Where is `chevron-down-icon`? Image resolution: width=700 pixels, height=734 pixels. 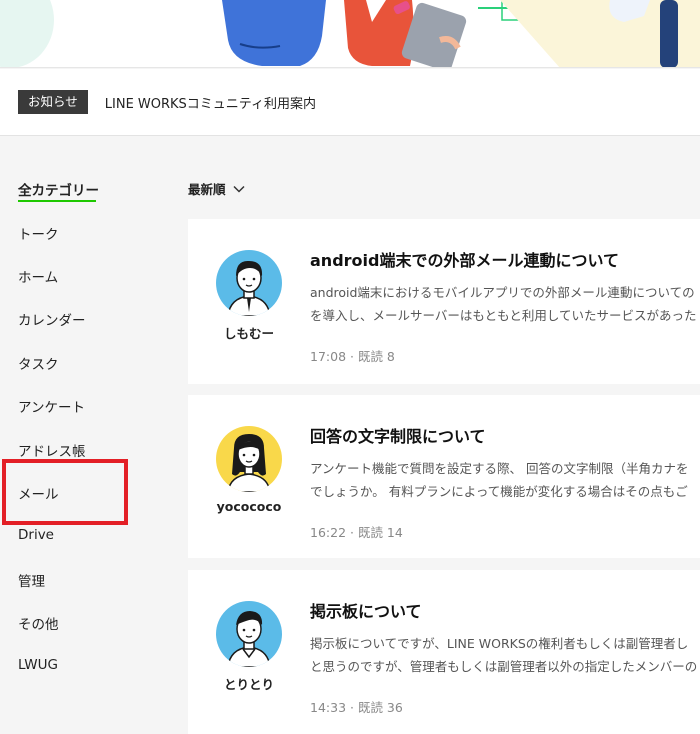
chevron-down-icon is located at coordinates (238, 189).